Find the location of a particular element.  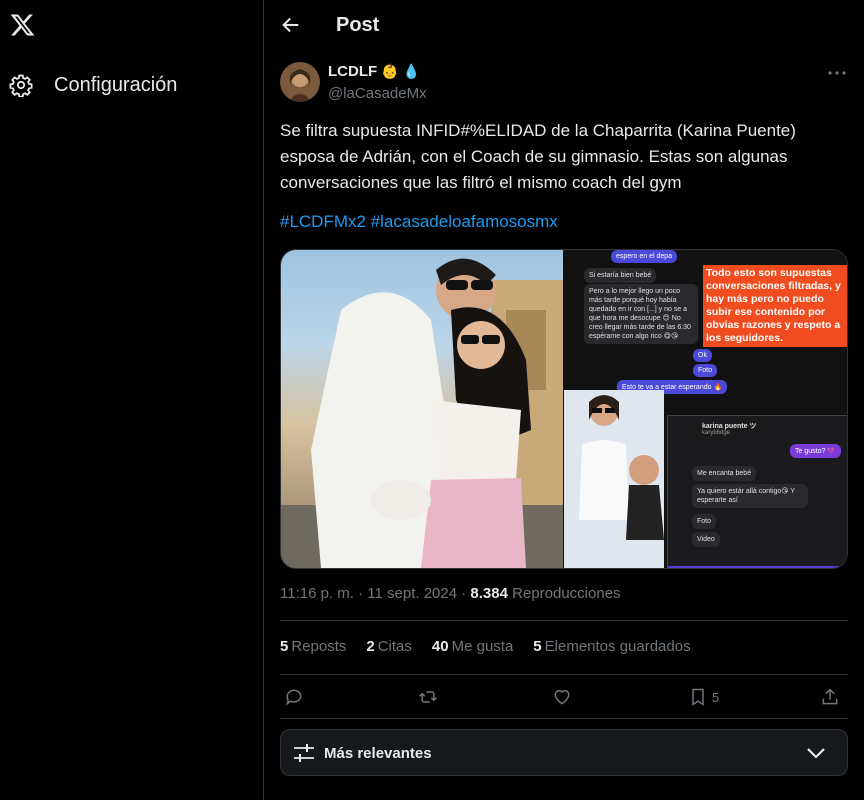

author-name: LCDLF 👶 💧 is located at coordinates (374, 71).